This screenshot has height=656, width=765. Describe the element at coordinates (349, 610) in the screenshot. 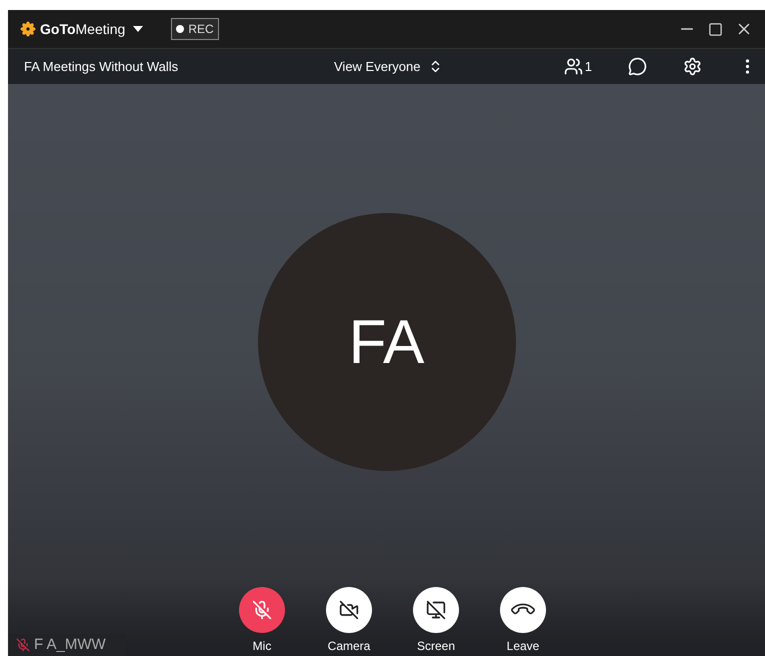

I see `camera-off-icon` at that location.